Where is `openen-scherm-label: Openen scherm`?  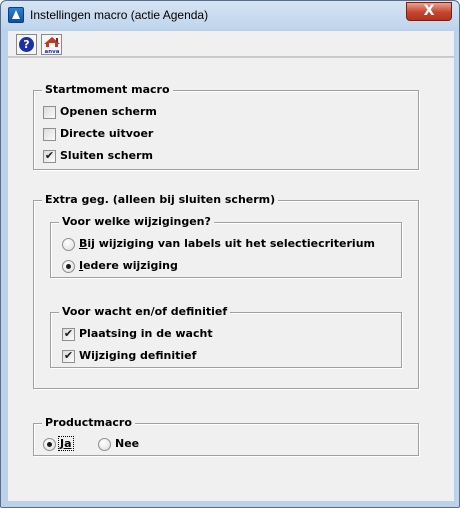
openen-scherm-label: Openen scherm is located at coordinates (108, 111).